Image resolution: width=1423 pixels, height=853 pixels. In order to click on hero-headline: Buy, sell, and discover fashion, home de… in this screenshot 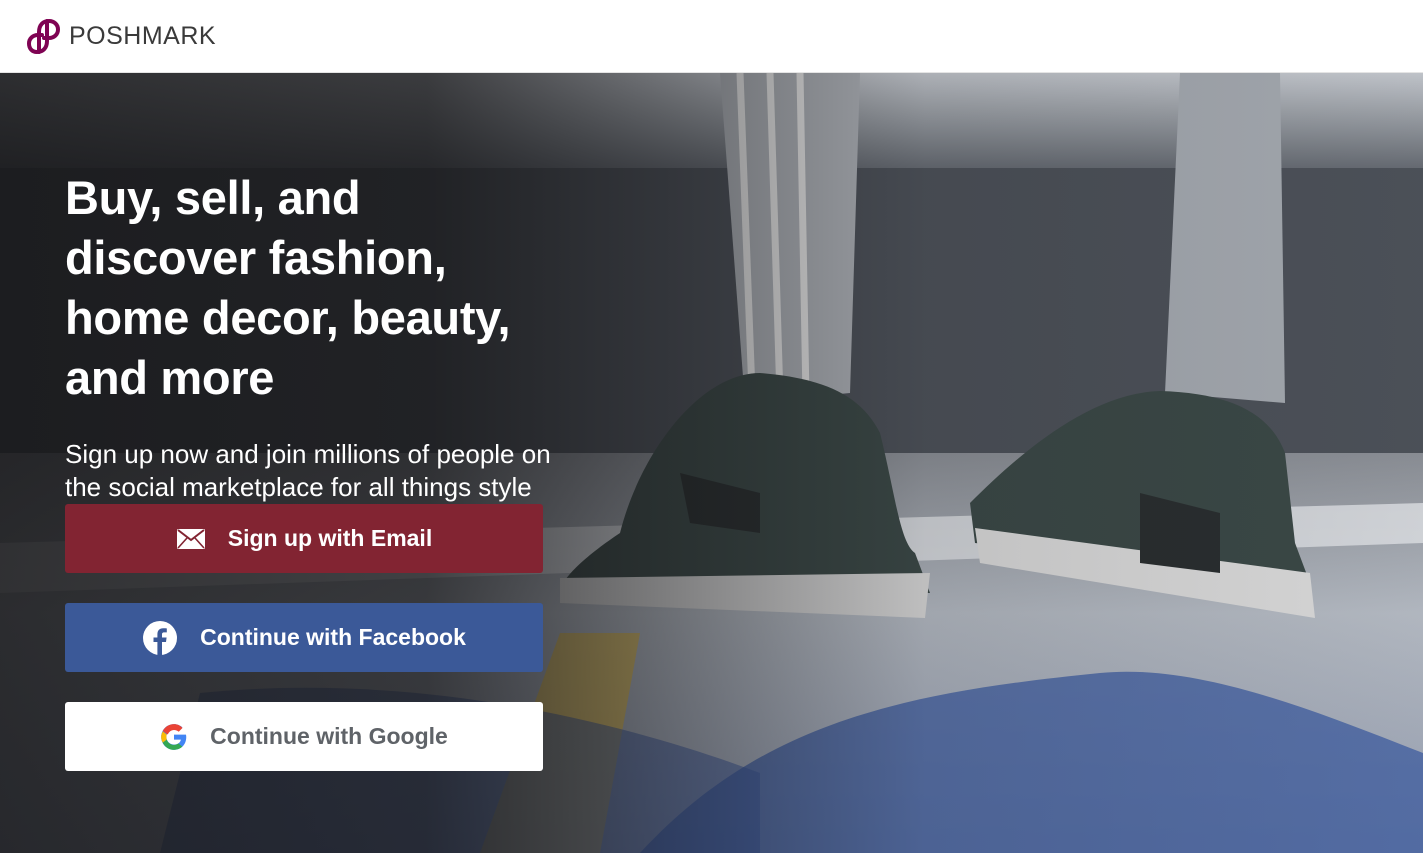, I will do `click(288, 287)`.